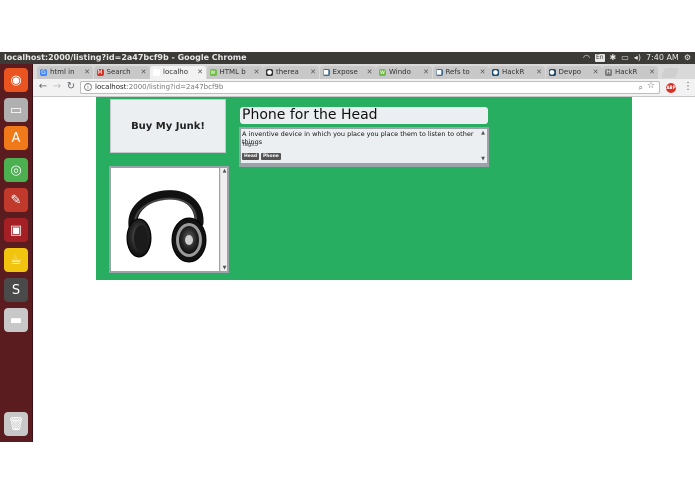 The width and height of the screenshot is (695, 494). What do you see at coordinates (156, 72) in the screenshot?
I see `tab-favicon-icon` at bounding box center [156, 72].